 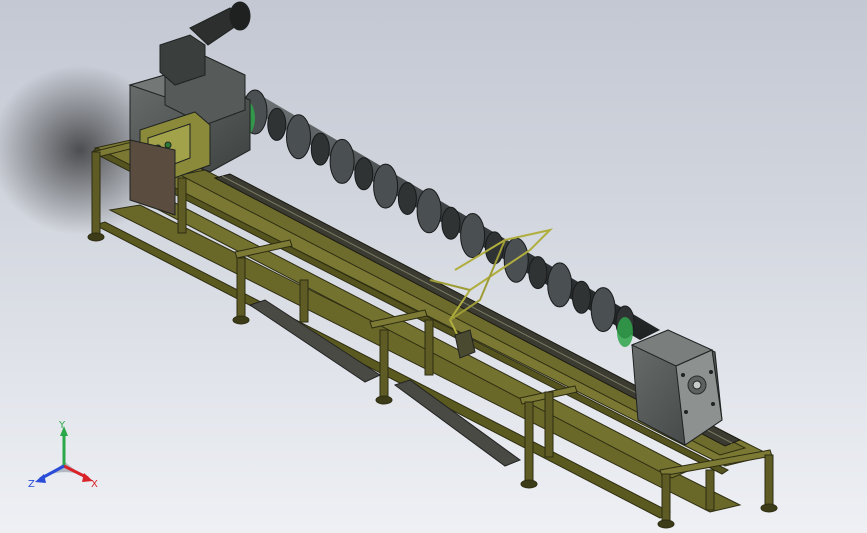 What do you see at coordinates (240, 16) in the screenshot?
I see `motor-end-cap` at bounding box center [240, 16].